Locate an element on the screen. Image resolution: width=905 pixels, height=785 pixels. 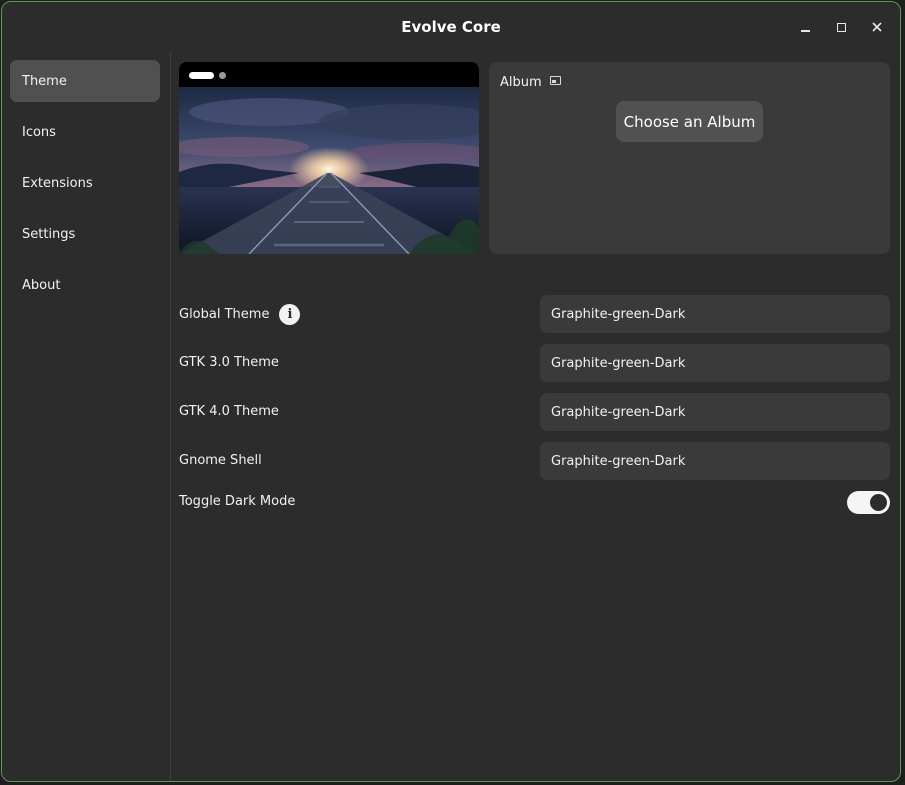
gtk4-theme-value: Graphite-green-Dark is located at coordinates (618, 412).